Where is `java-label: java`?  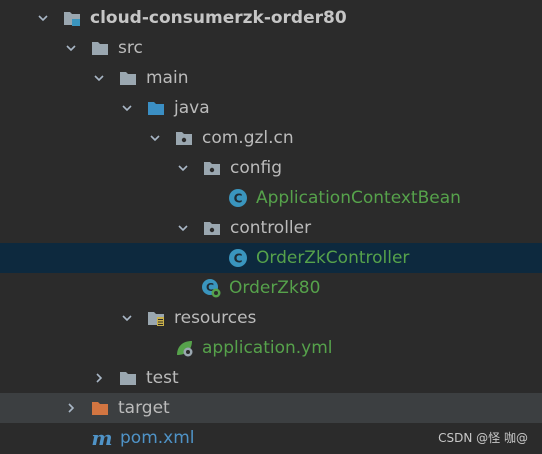 java-label: java is located at coordinates (192, 108).